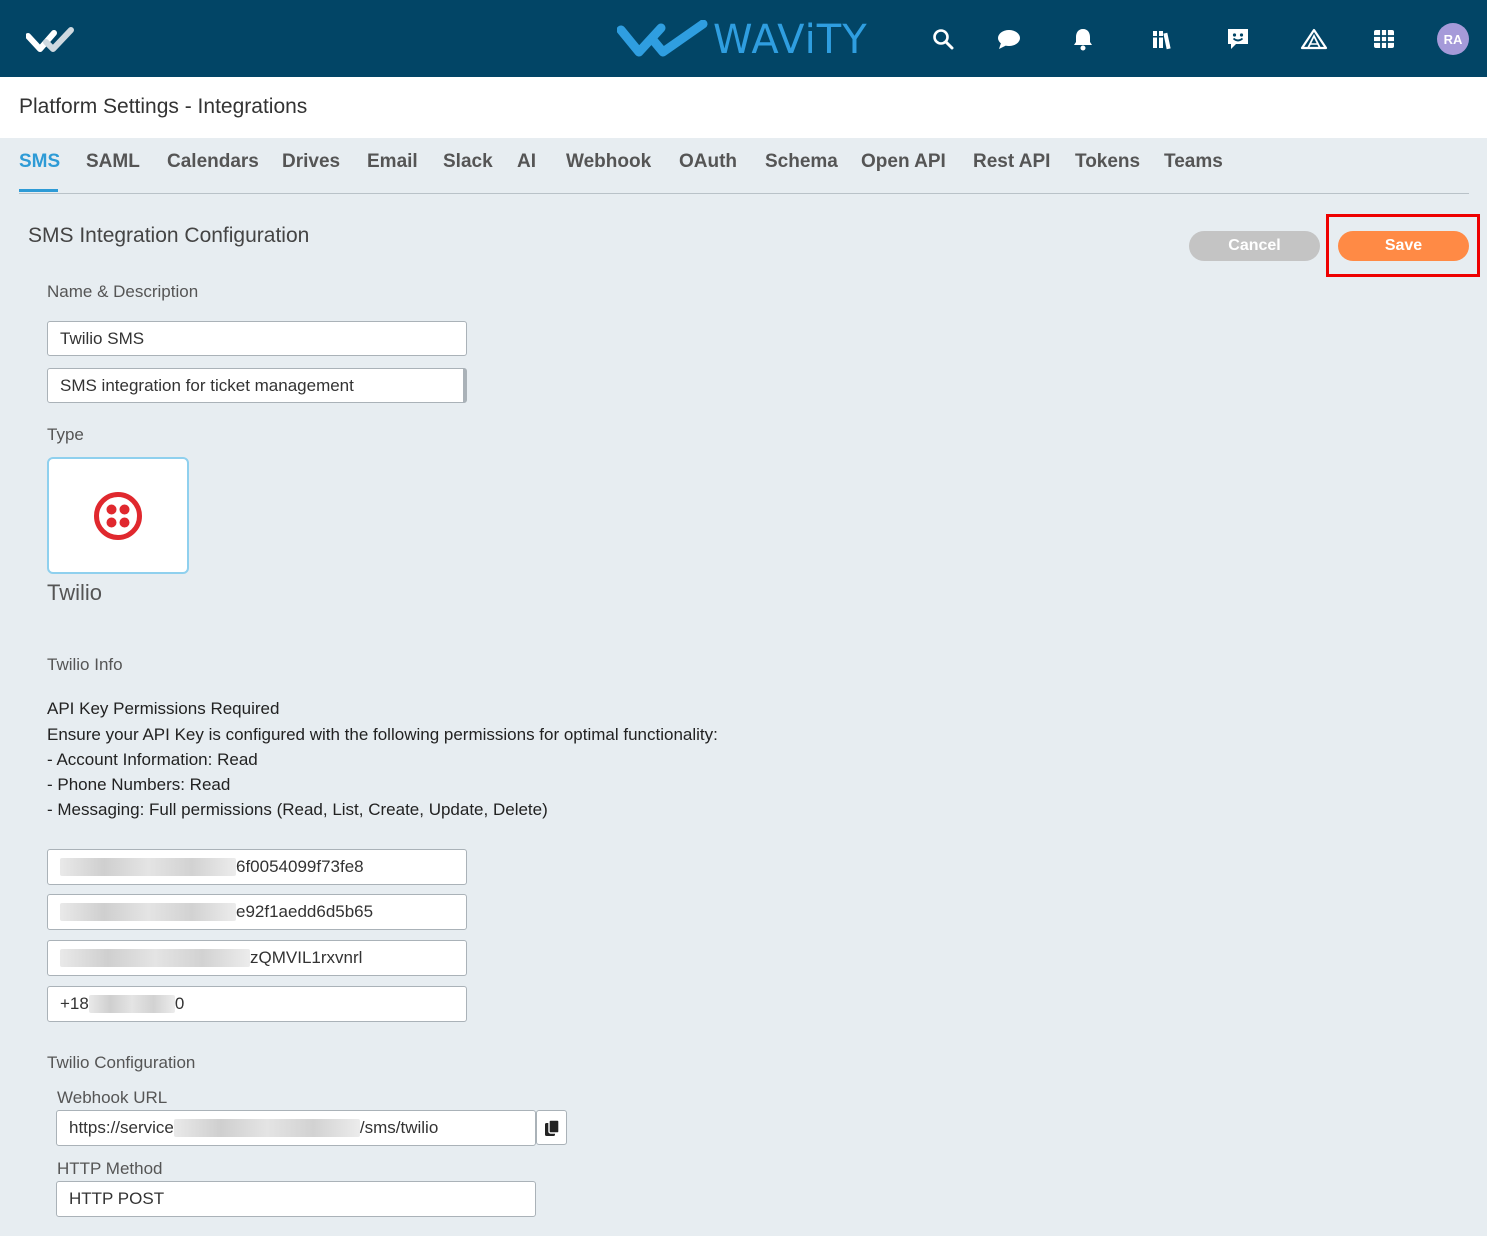 The image size is (1487, 1236). What do you see at coordinates (943, 39) in the screenshot?
I see `search-icon` at bounding box center [943, 39].